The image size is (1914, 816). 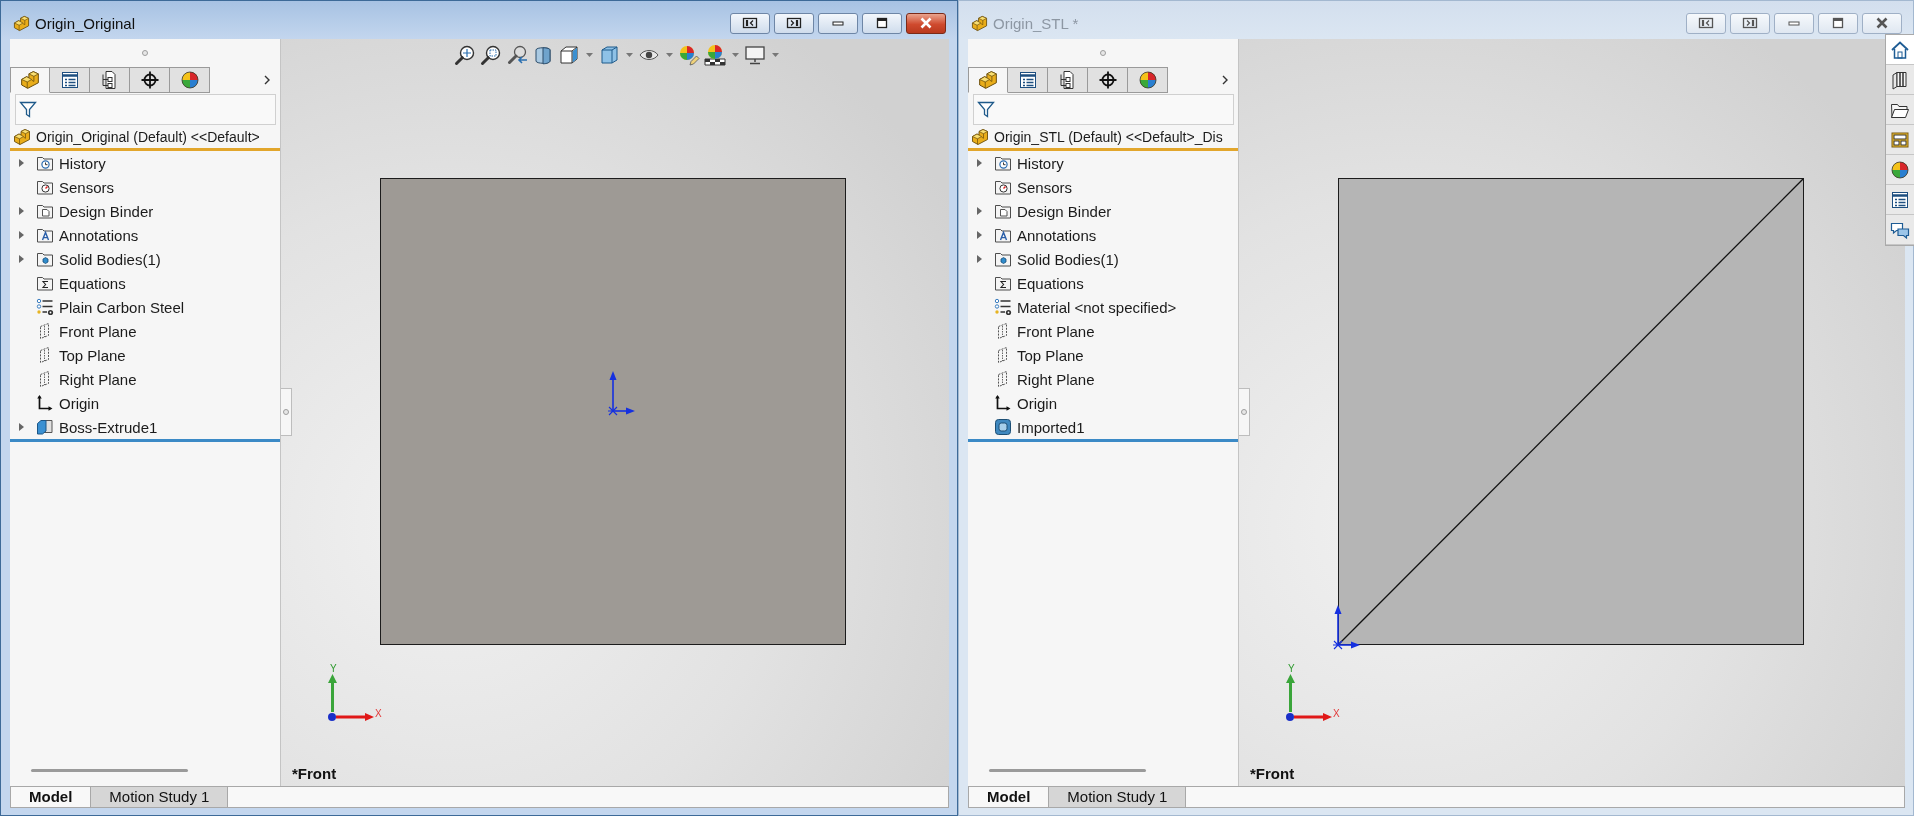 I want to click on tree-root-item: Origin_STL (Default) <<Default>_Dis, so click(x=1095, y=137).